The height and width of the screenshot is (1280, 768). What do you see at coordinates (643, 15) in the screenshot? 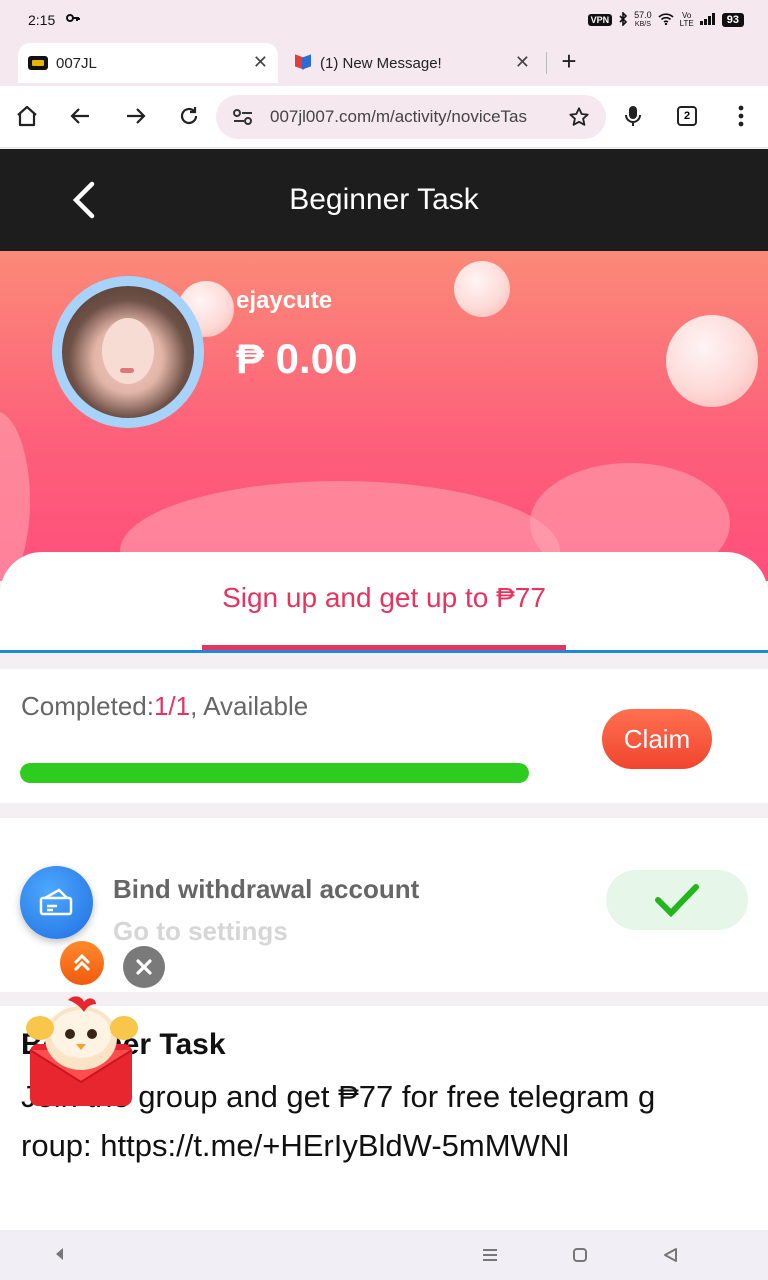
I see `net-speed-value: 57.0` at bounding box center [643, 15].